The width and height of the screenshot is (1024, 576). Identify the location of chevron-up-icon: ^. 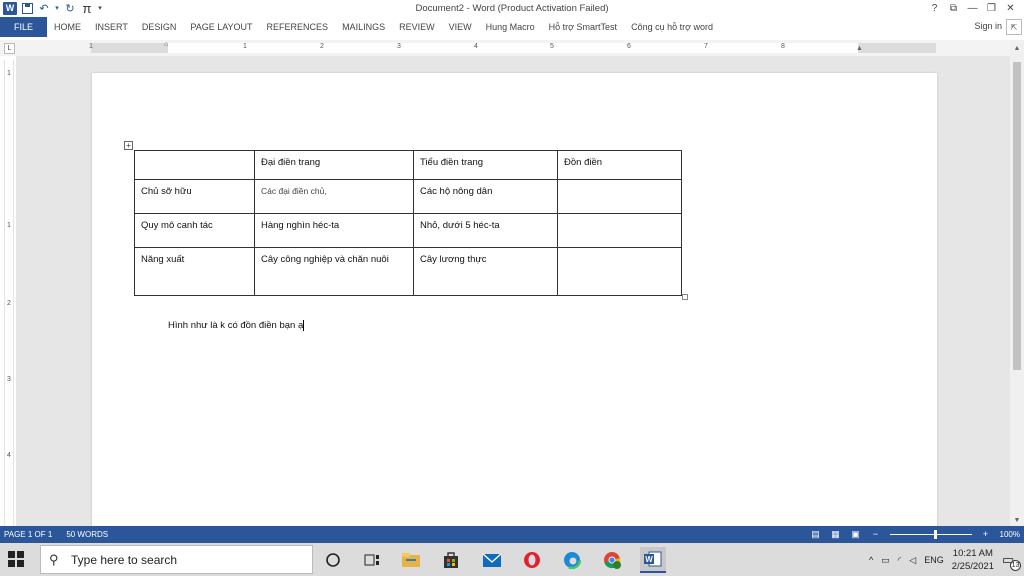
(871, 560).